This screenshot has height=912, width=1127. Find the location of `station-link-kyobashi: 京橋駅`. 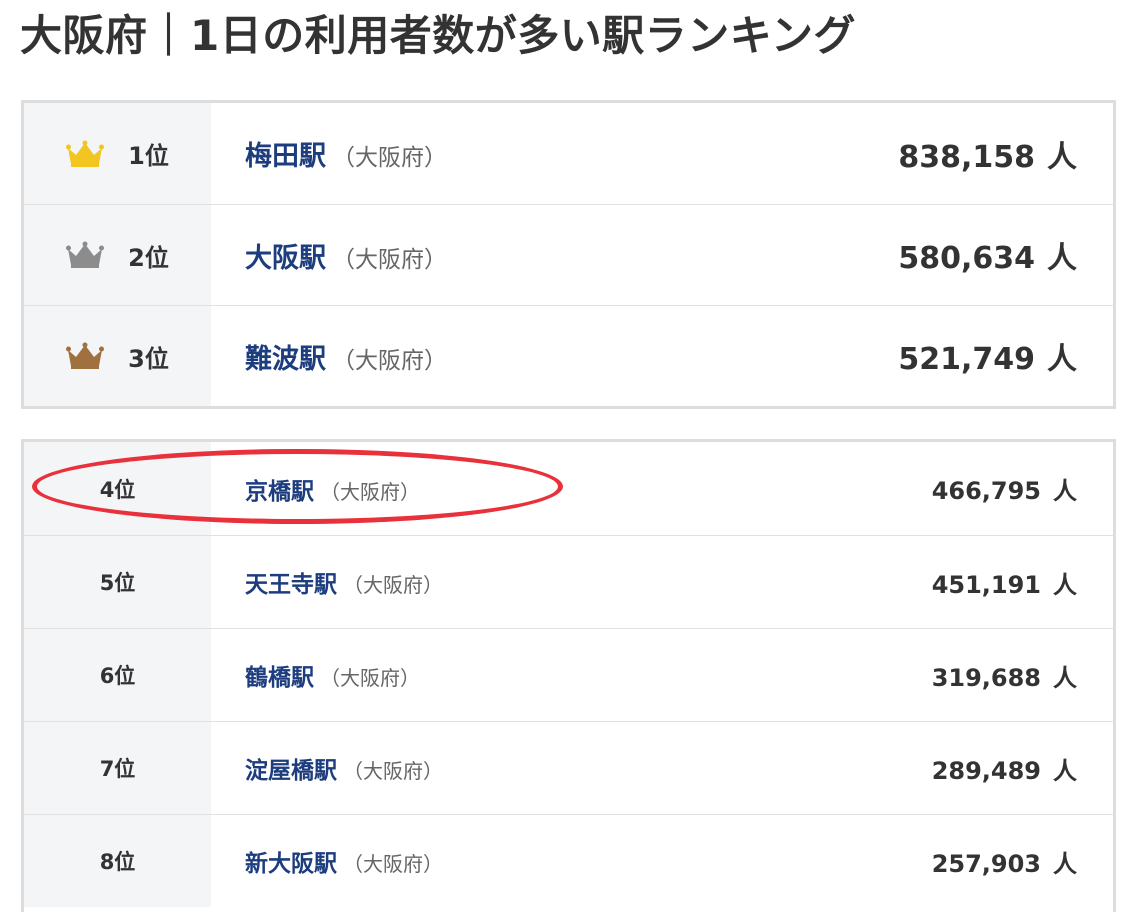

station-link-kyobashi: 京橋駅 is located at coordinates (279, 489).